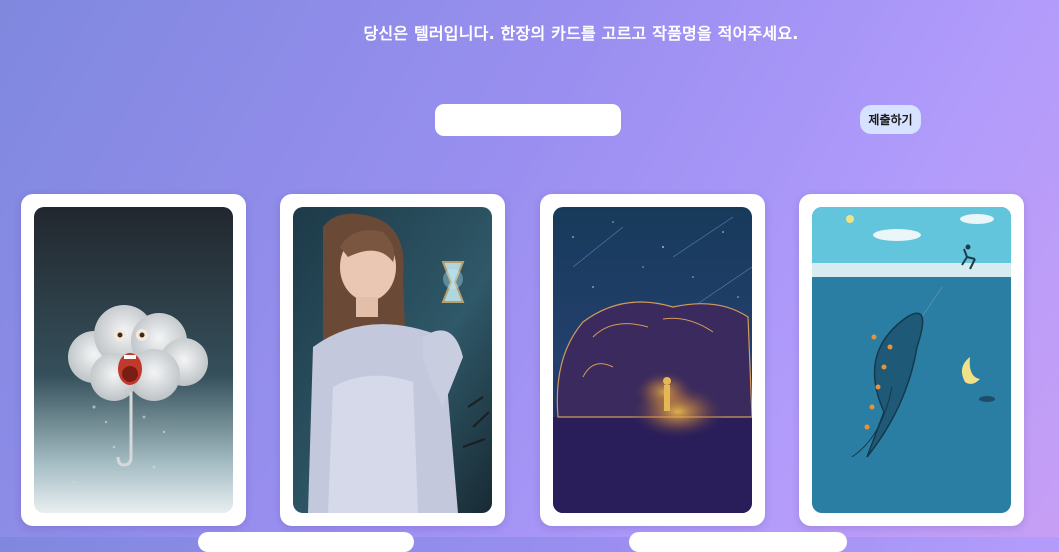 This screenshot has width=1059, height=552. I want to click on card-girl-hourglass, so click(392, 360).